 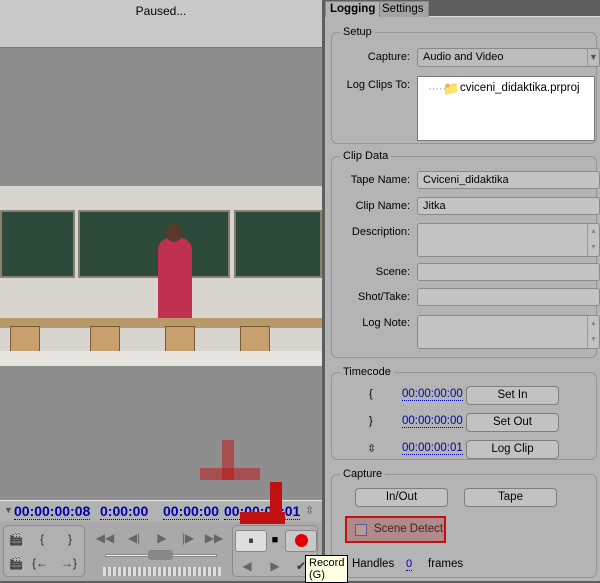 I want to click on setup-legend: Setup, so click(x=357, y=32).